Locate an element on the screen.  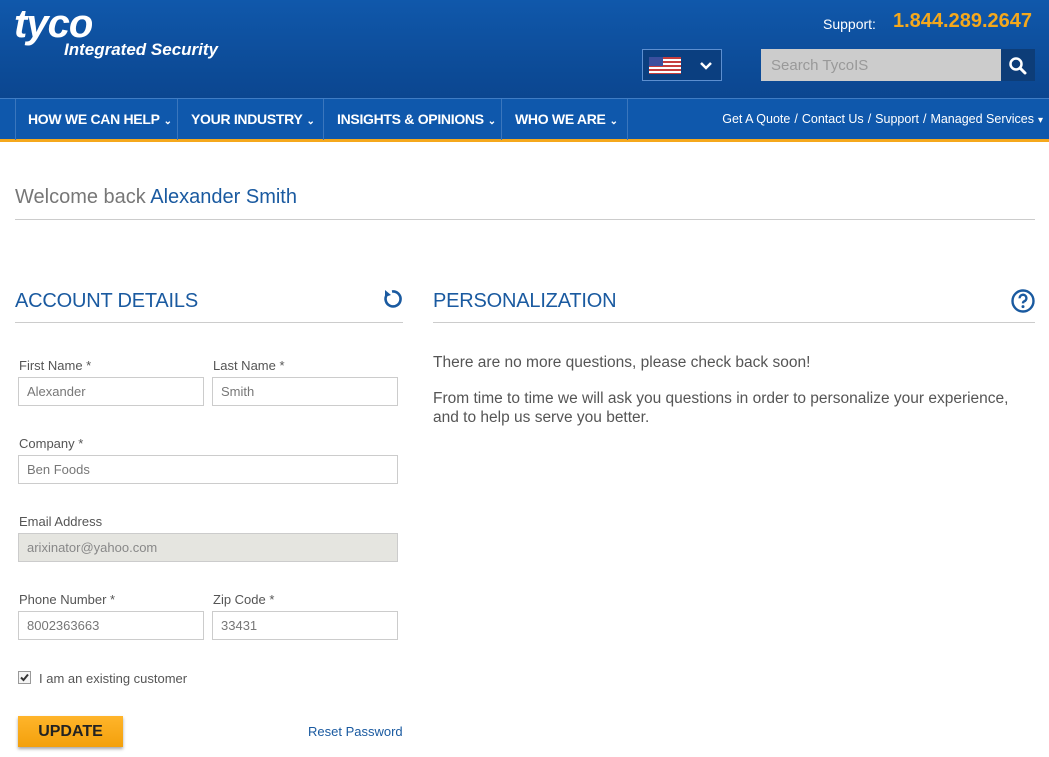
first-name-field is located at coordinates (111, 391).